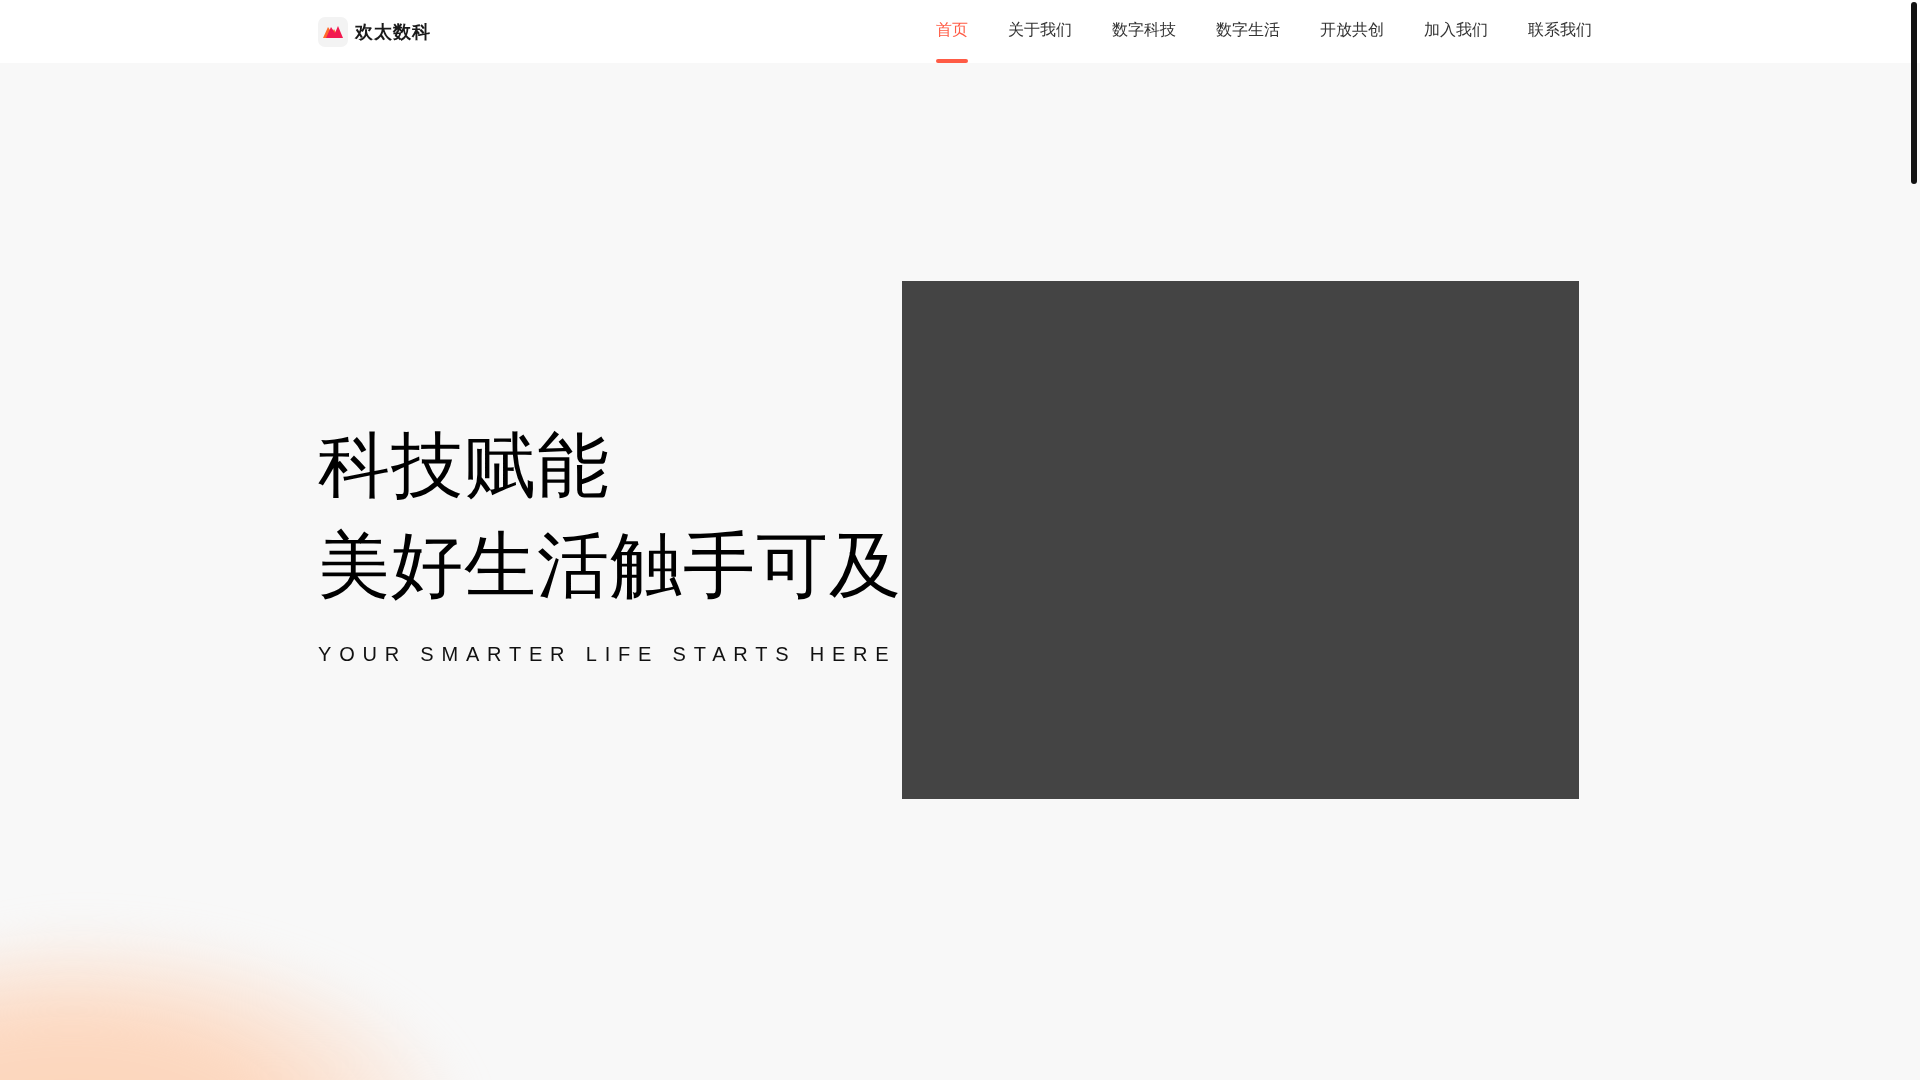 The height and width of the screenshot is (1080, 1920). What do you see at coordinates (1560, 31) in the screenshot?
I see `nav-link: 联系我们` at bounding box center [1560, 31].